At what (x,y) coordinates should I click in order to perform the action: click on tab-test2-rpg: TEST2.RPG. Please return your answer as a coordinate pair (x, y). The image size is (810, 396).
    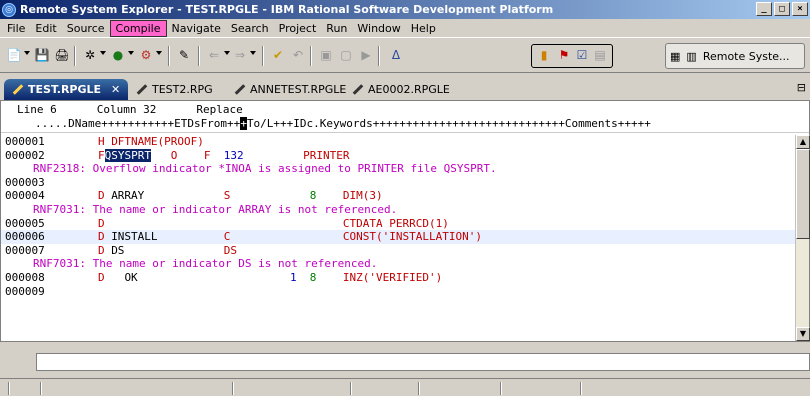
    Looking at the image, I should click on (174, 89).